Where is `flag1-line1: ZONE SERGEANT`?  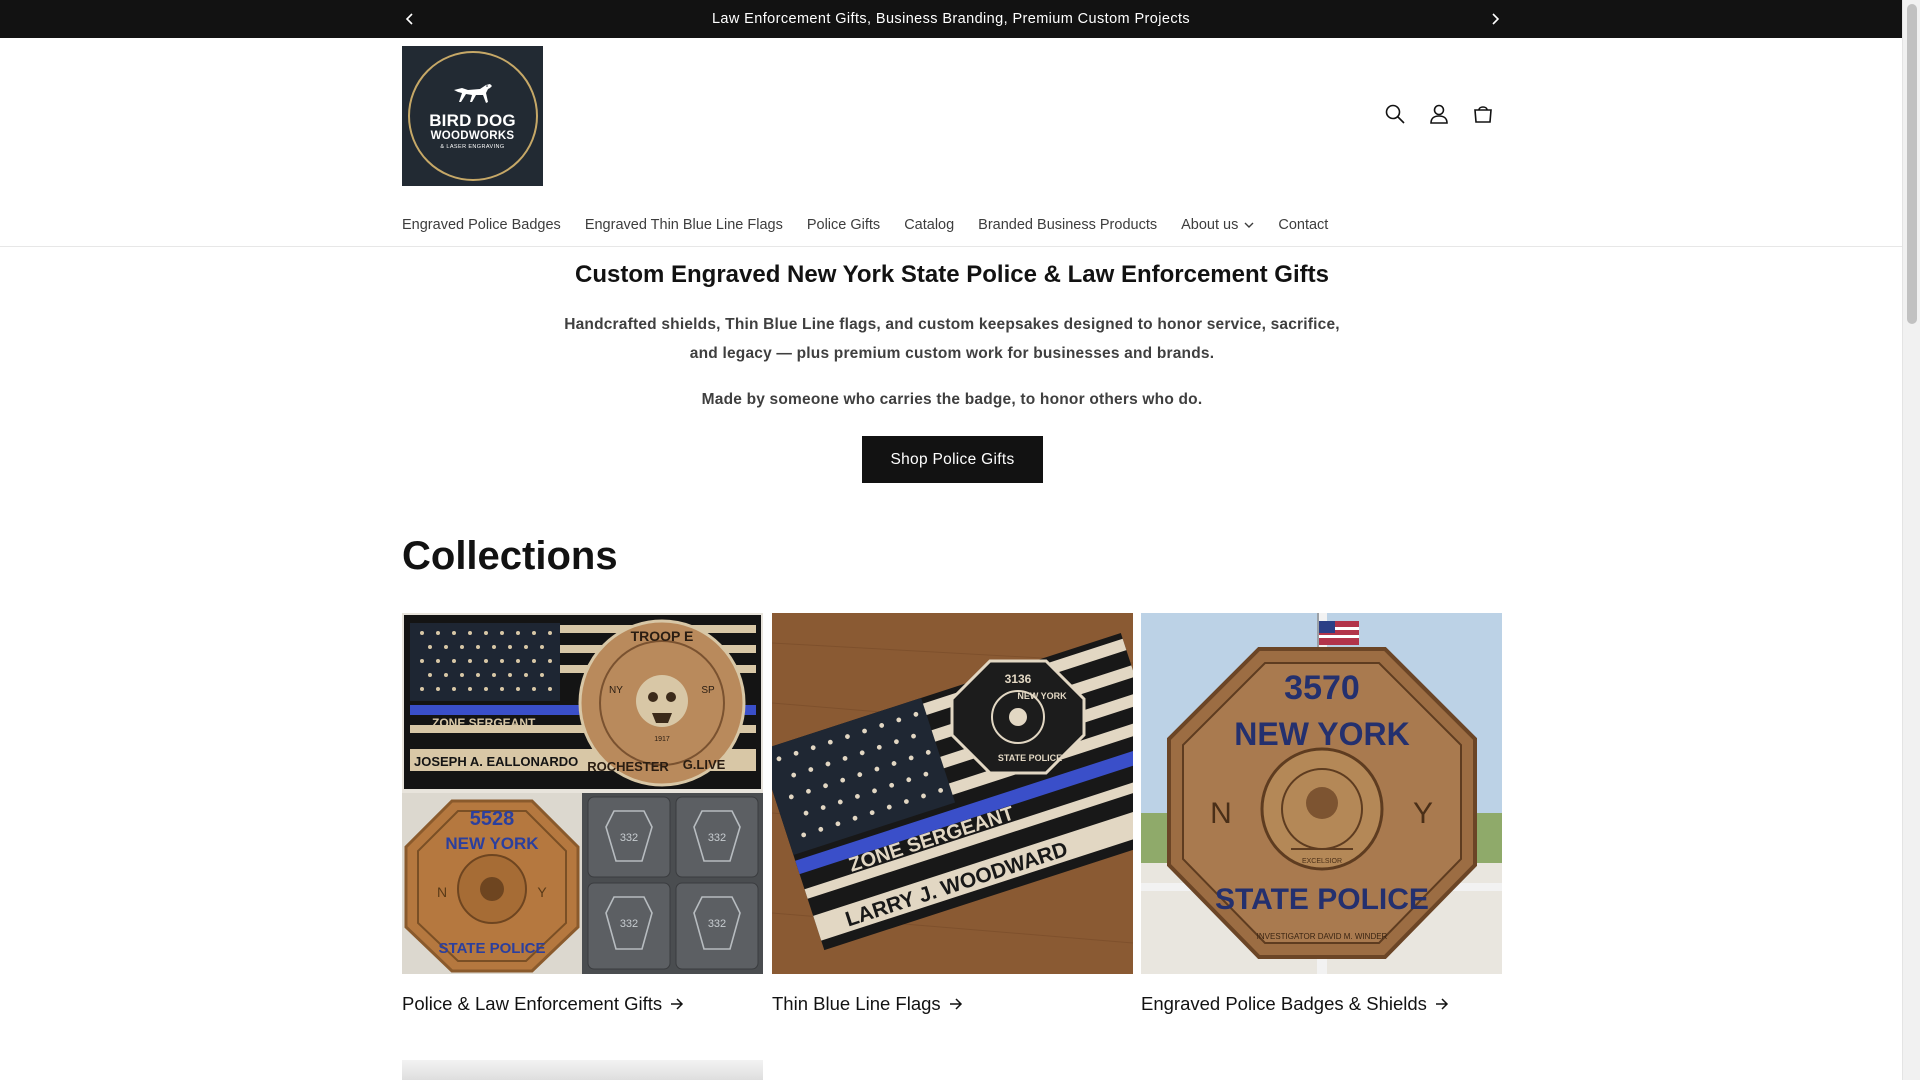
flag1-line1: ZONE SERGEANT is located at coordinates (484, 723).